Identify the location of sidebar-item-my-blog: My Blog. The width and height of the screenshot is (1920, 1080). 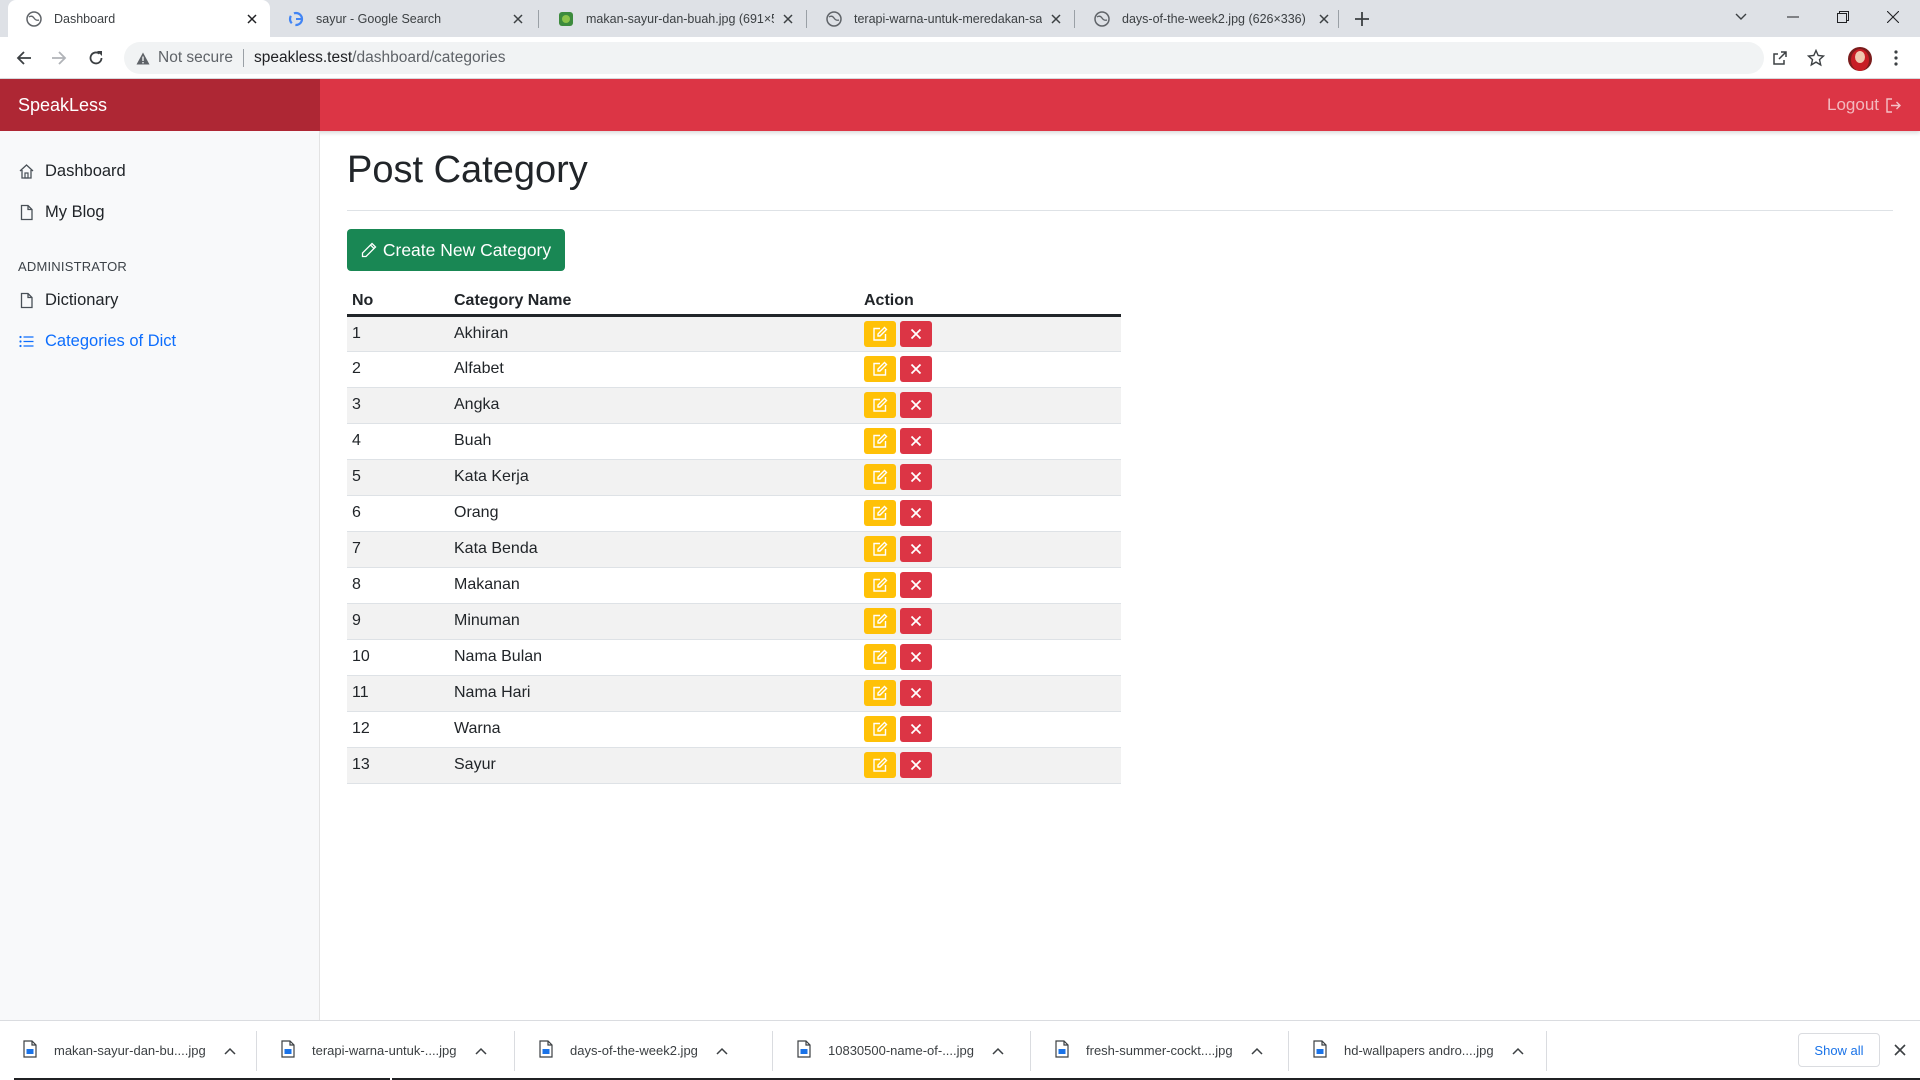
(61, 212).